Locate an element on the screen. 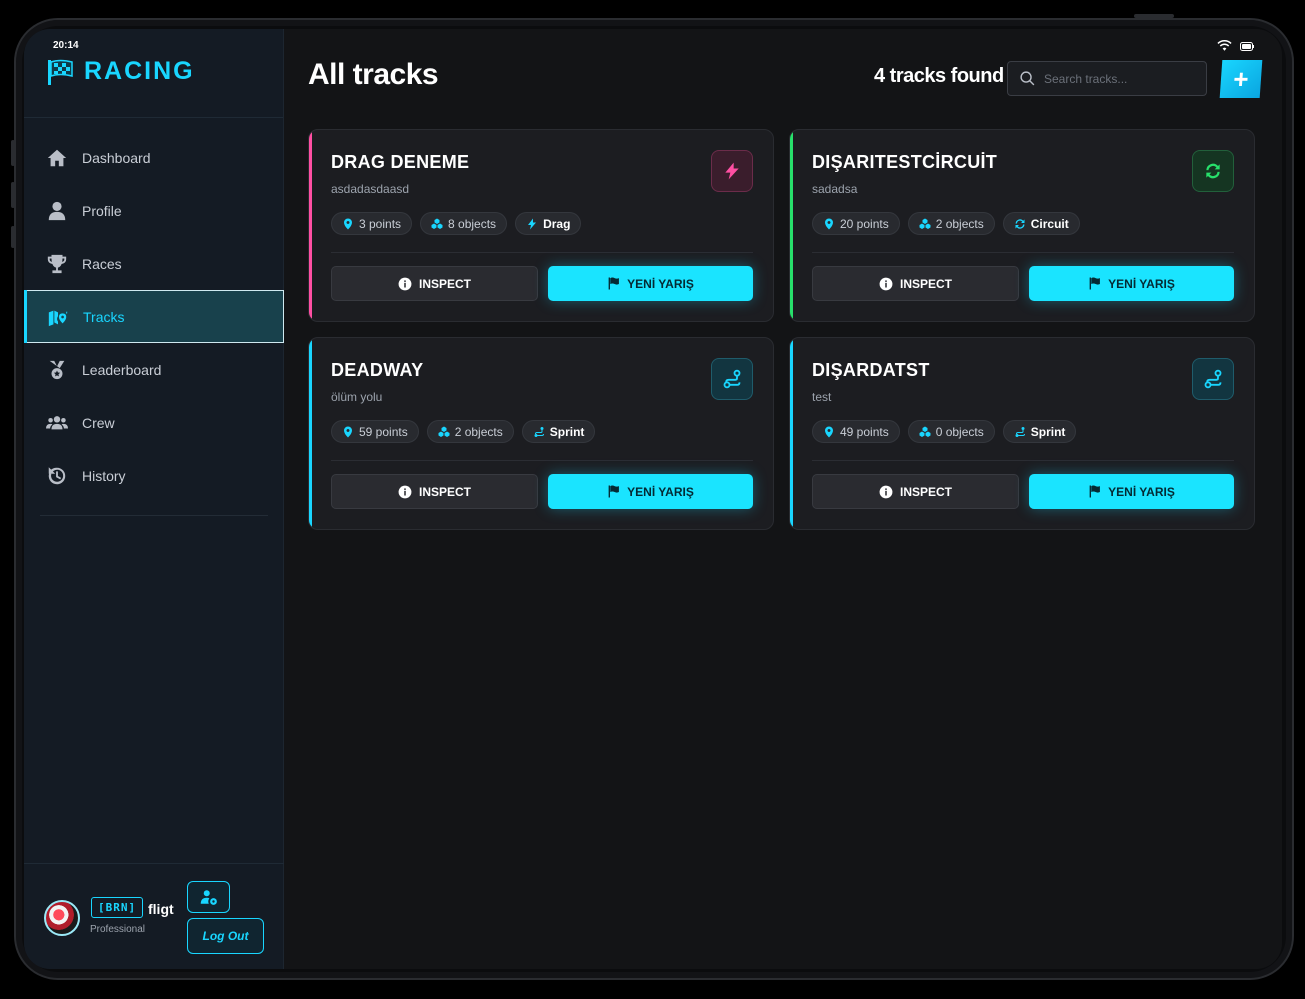  logout-button: Log Out is located at coordinates (225, 936).